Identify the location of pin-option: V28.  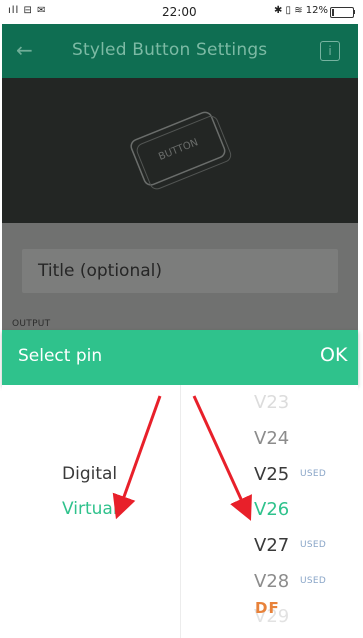
(271, 581).